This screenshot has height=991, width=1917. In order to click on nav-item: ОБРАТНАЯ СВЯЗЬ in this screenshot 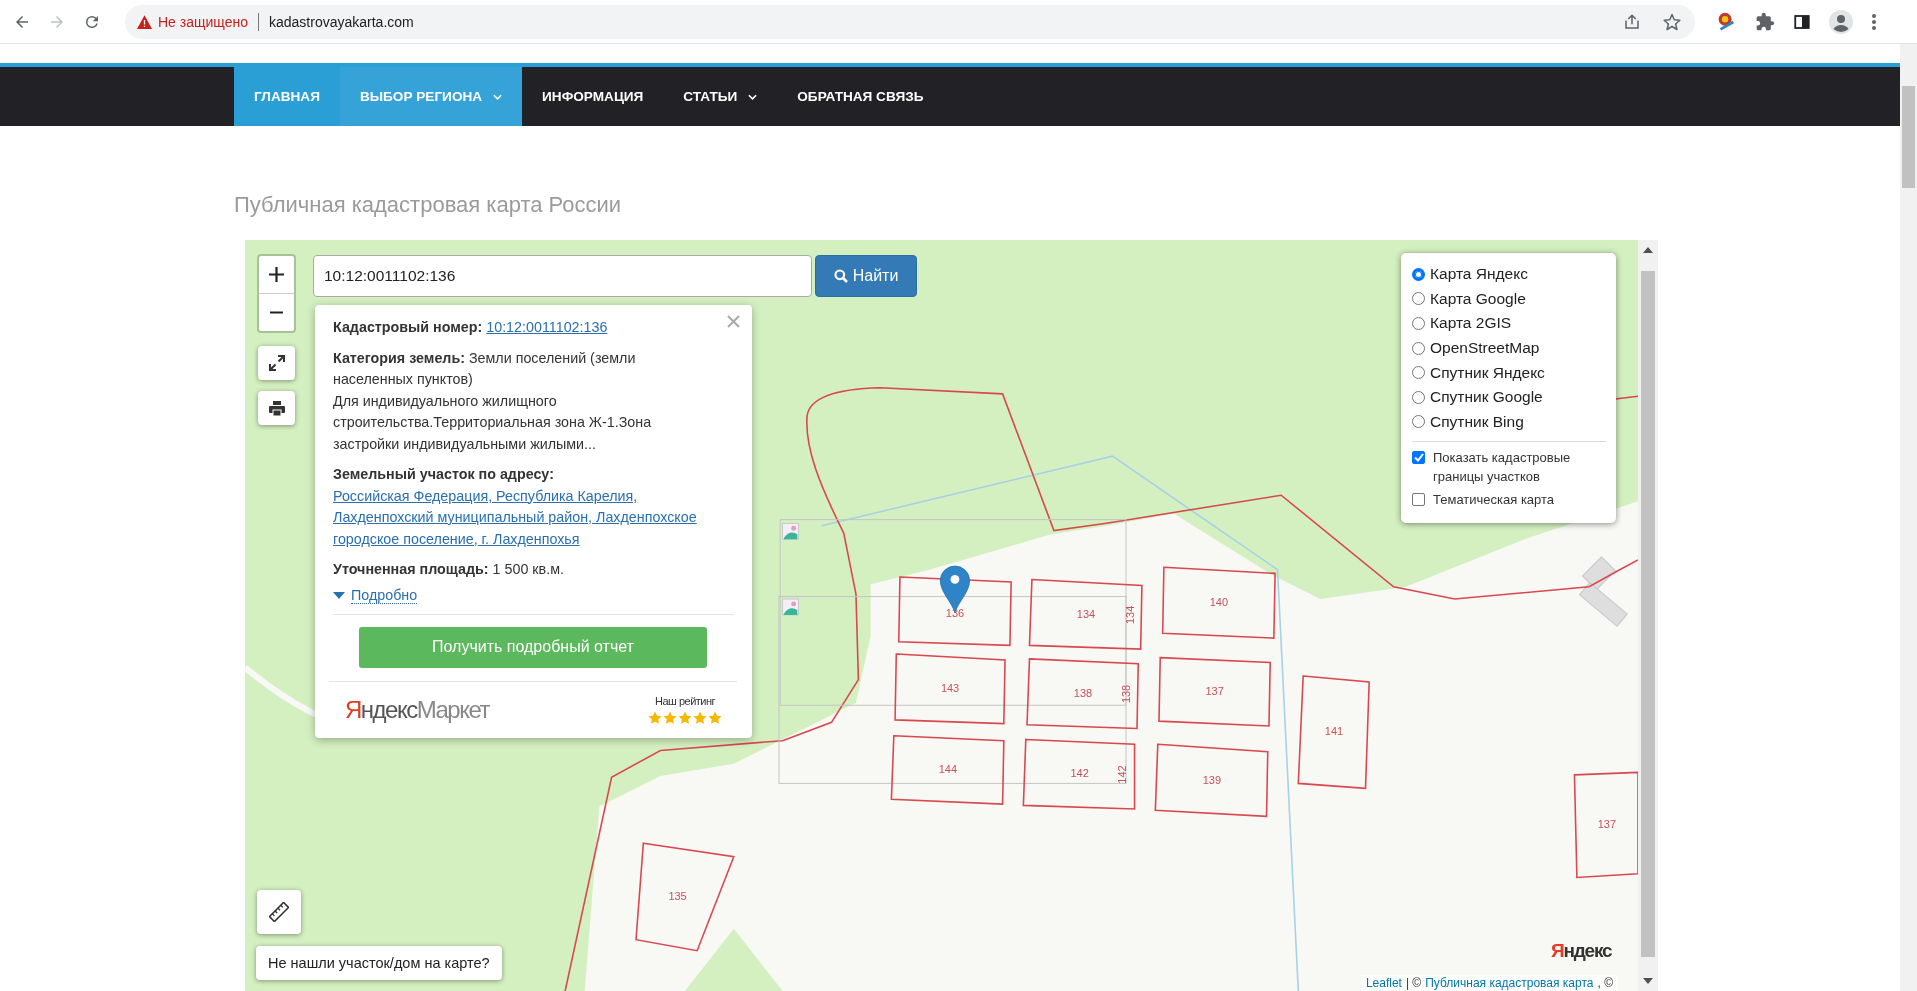, I will do `click(860, 96)`.